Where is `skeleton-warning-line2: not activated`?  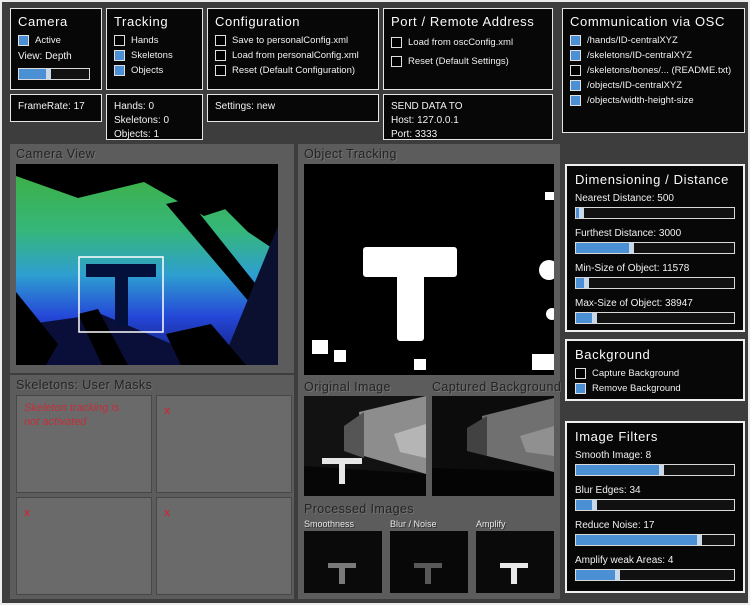
skeleton-warning-line2: not activated is located at coordinates (55, 422).